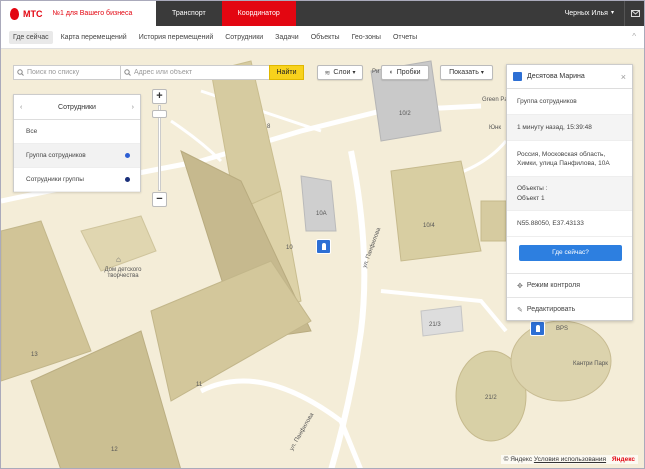 This screenshot has height=469, width=645. I want to click on find-button: Найти, so click(286, 72).